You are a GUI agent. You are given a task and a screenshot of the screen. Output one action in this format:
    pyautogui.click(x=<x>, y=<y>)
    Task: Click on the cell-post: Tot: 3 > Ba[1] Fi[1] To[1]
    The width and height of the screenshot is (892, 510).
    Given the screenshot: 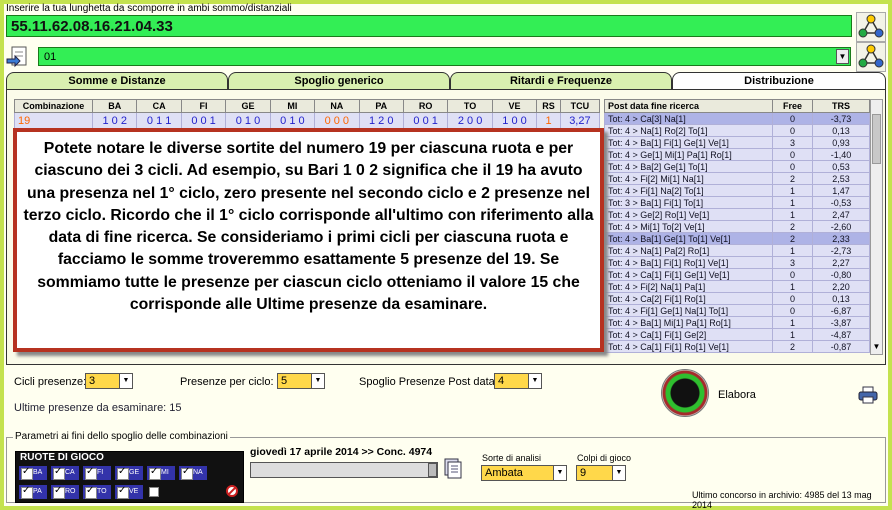 What is the action you would take?
    pyautogui.click(x=688, y=202)
    